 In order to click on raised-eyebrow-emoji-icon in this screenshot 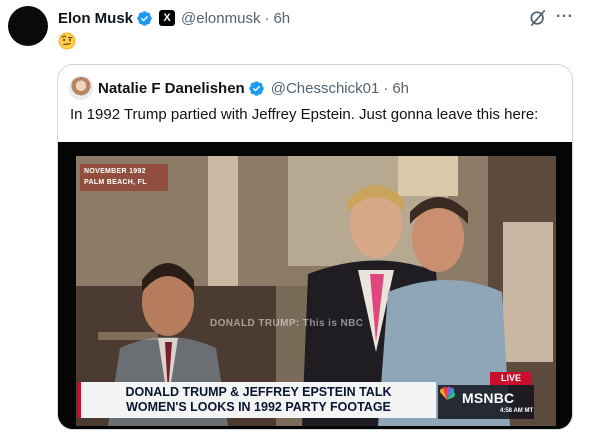, I will do `click(67, 41)`.